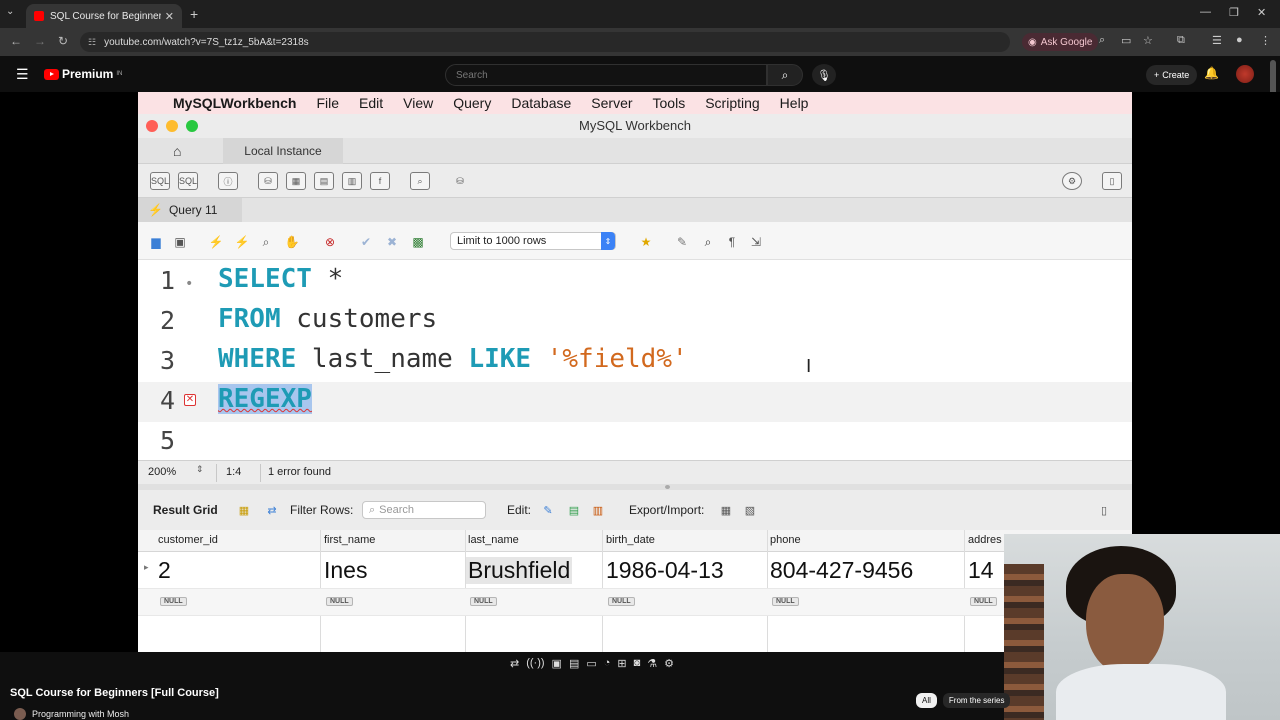 The width and height of the screenshot is (1280, 720). What do you see at coordinates (1245, 74) in the screenshot?
I see `account-avatar` at bounding box center [1245, 74].